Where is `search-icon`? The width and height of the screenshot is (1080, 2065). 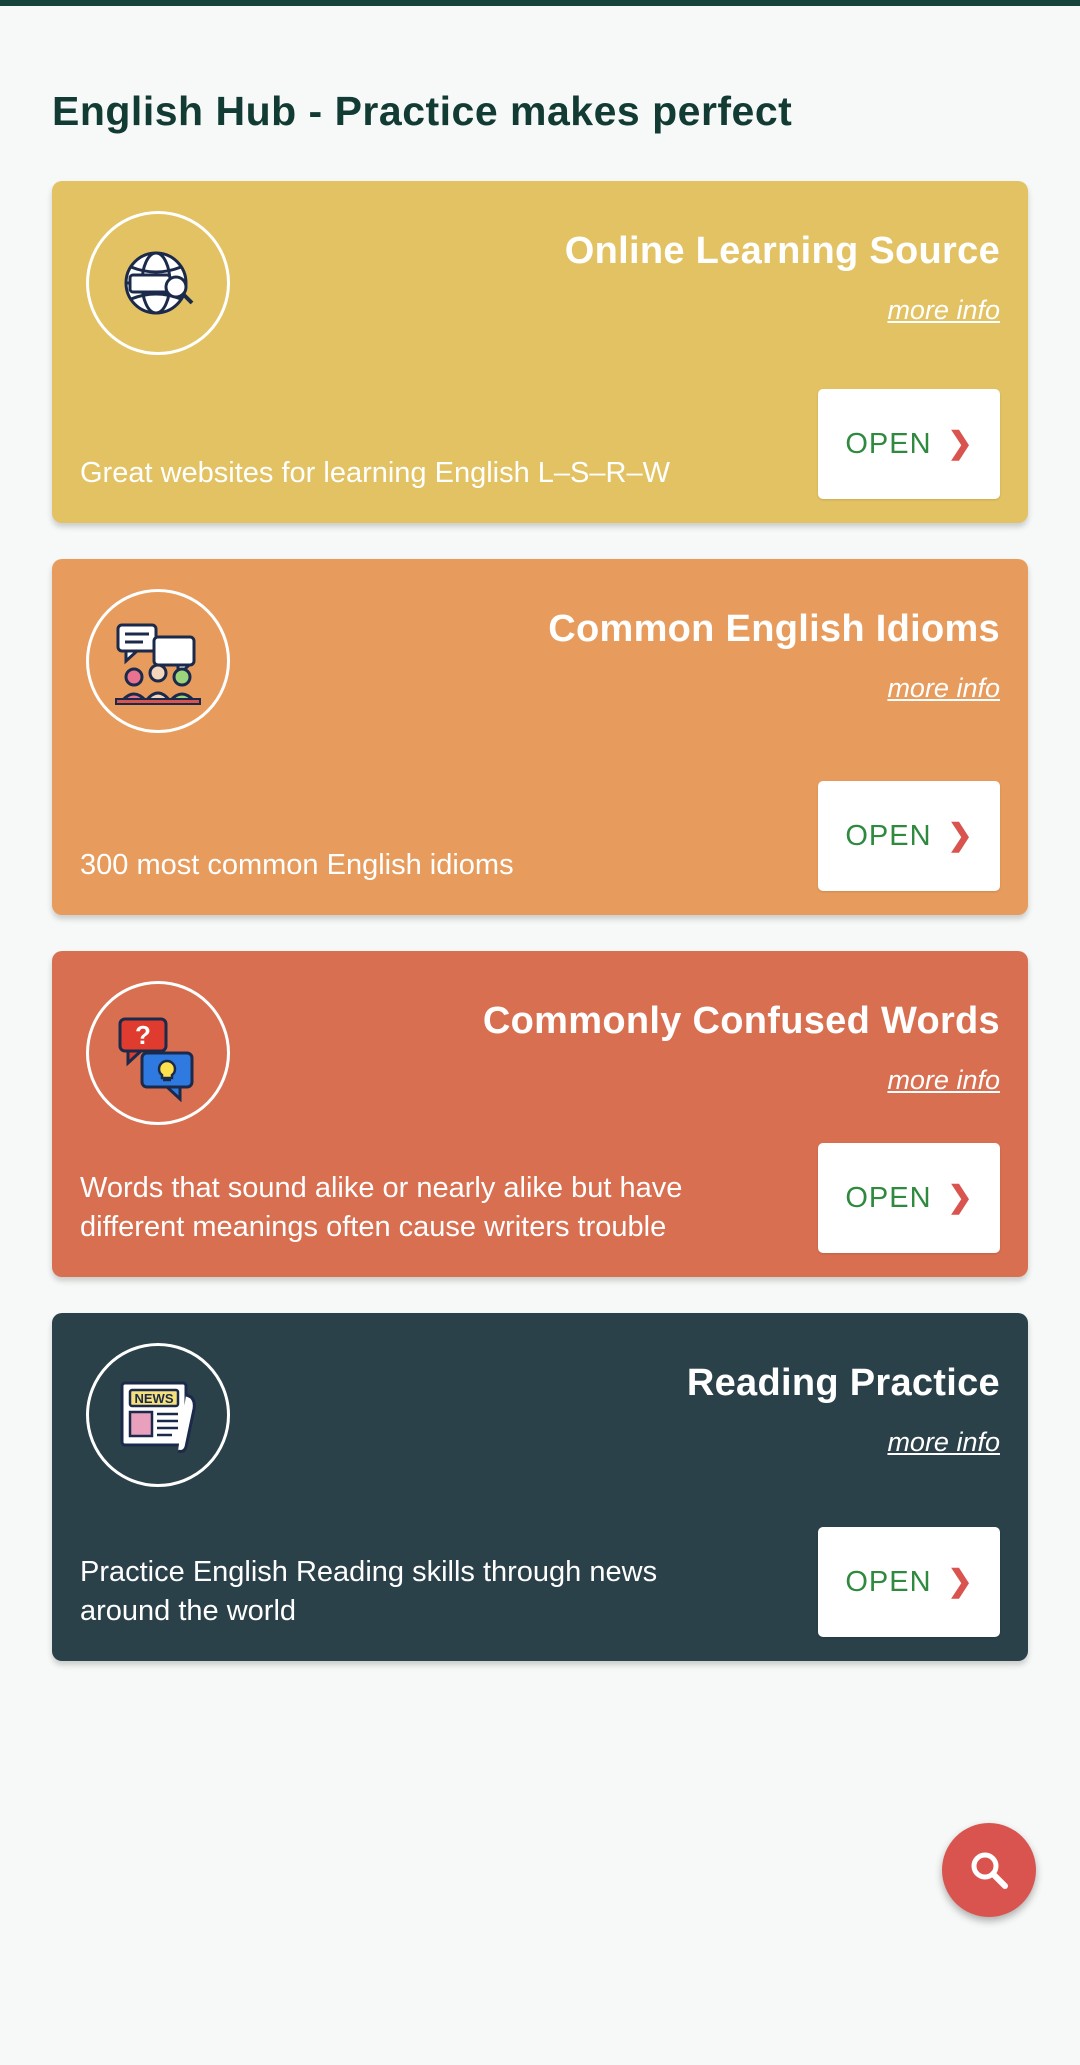 search-icon is located at coordinates (989, 1870).